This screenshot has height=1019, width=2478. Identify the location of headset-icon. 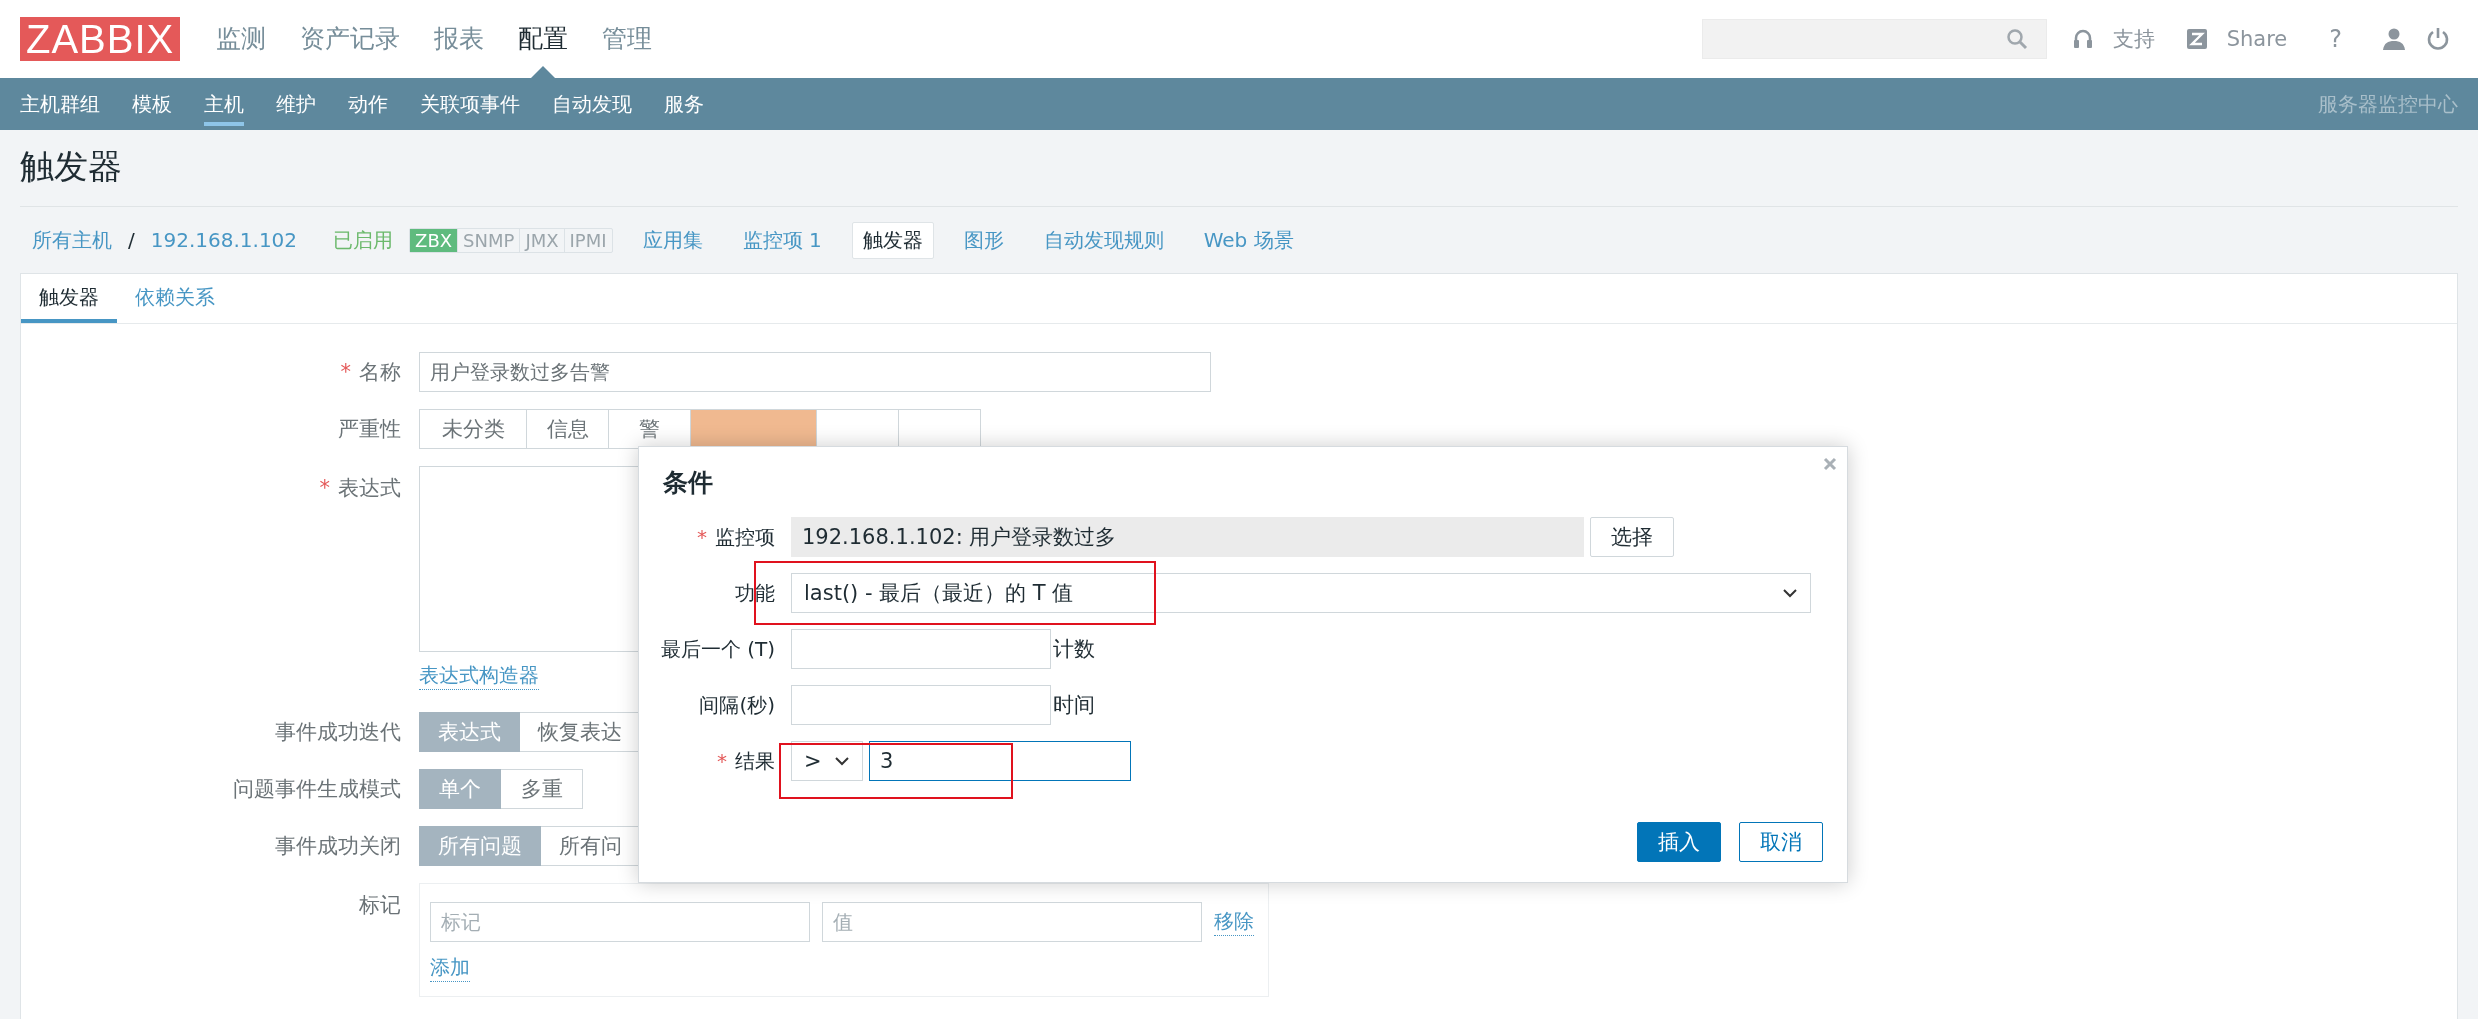
(2082, 39).